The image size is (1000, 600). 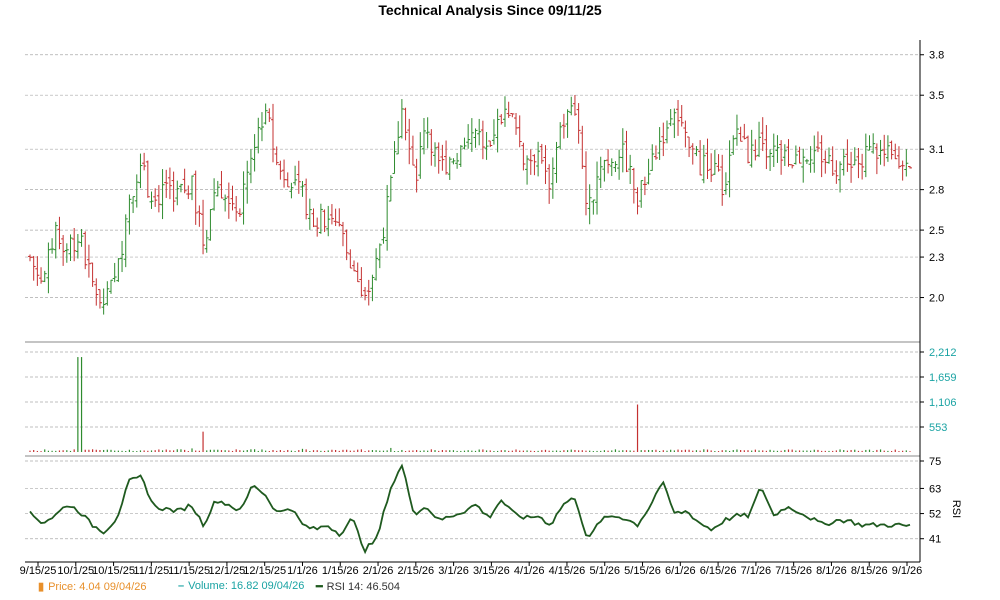 What do you see at coordinates (943, 378) in the screenshot?
I see `volume-tick-label: 1,659` at bounding box center [943, 378].